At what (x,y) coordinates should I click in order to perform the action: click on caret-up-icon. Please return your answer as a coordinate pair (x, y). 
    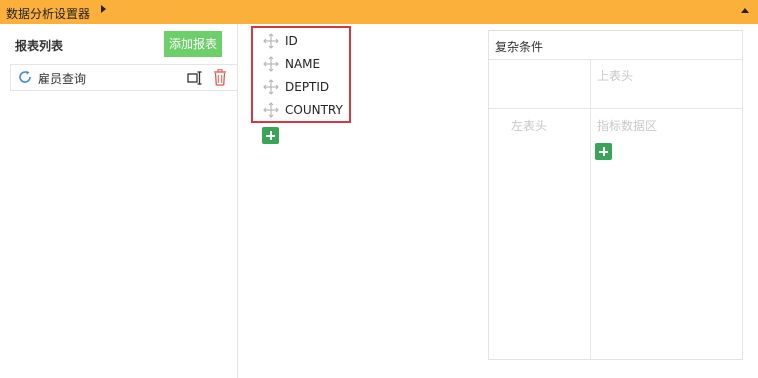
    Looking at the image, I should click on (745, 10).